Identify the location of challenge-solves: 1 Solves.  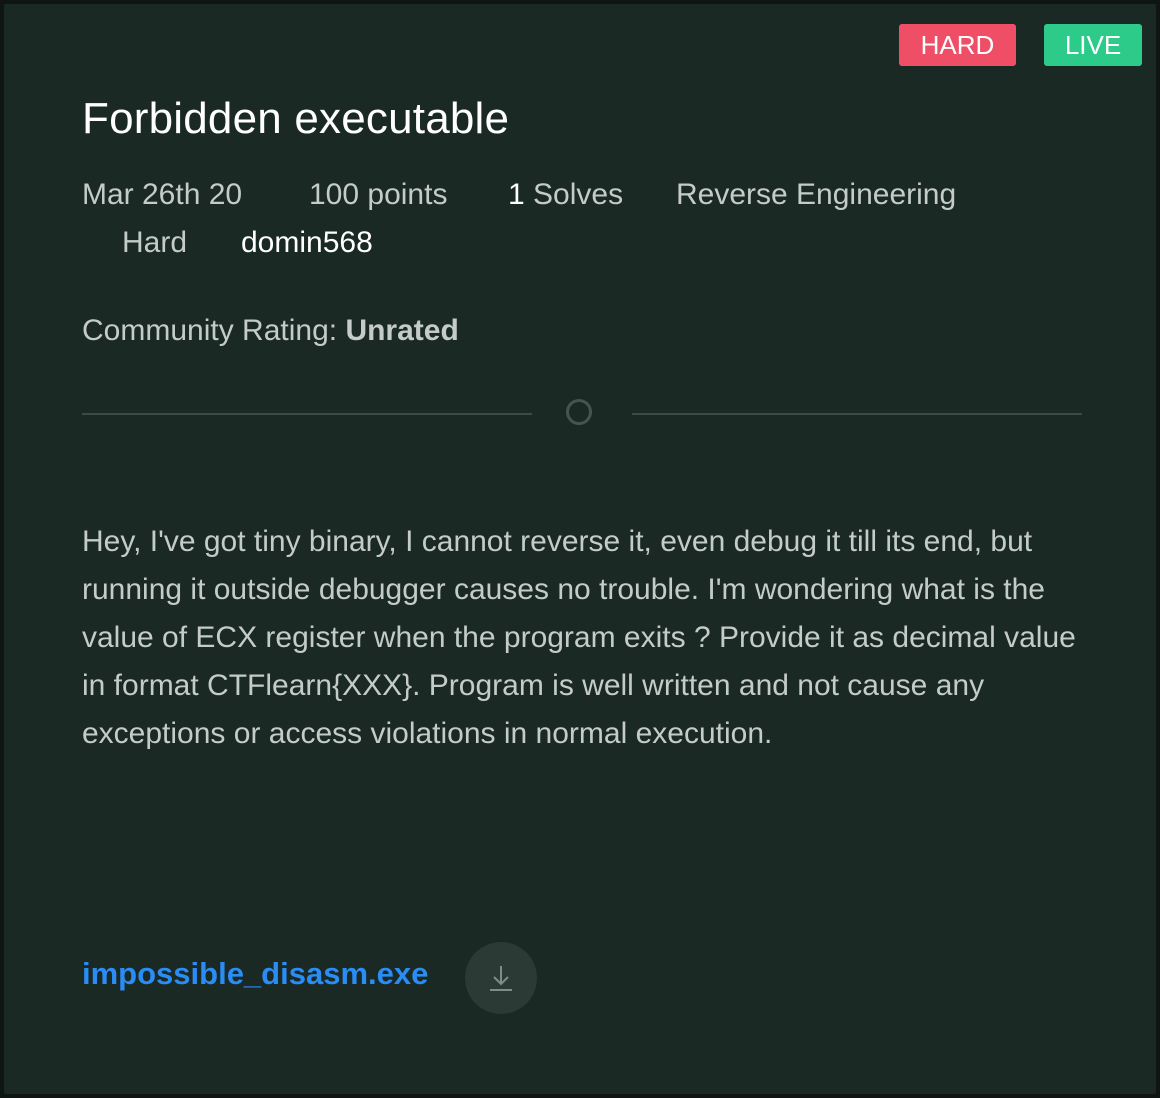
(565, 195).